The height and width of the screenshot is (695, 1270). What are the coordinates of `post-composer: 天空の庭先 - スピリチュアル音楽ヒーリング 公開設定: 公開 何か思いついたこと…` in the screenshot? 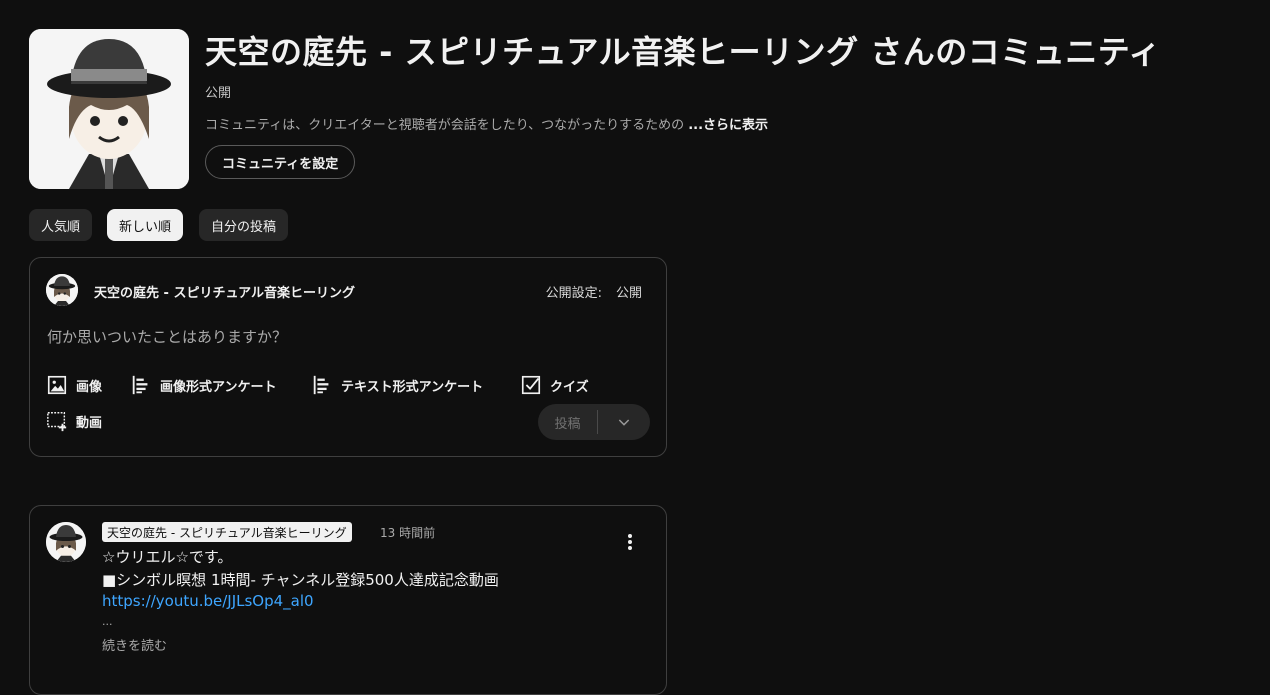 It's located at (348, 357).